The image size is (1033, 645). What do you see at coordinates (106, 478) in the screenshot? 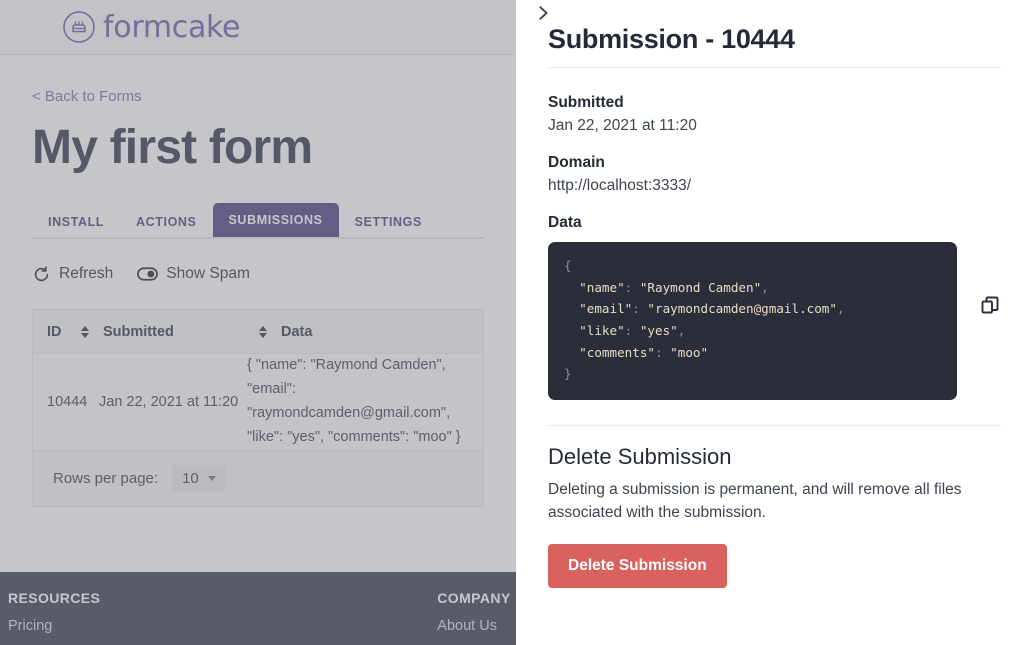
I see `rows-per-page-label: Rows per page:` at bounding box center [106, 478].